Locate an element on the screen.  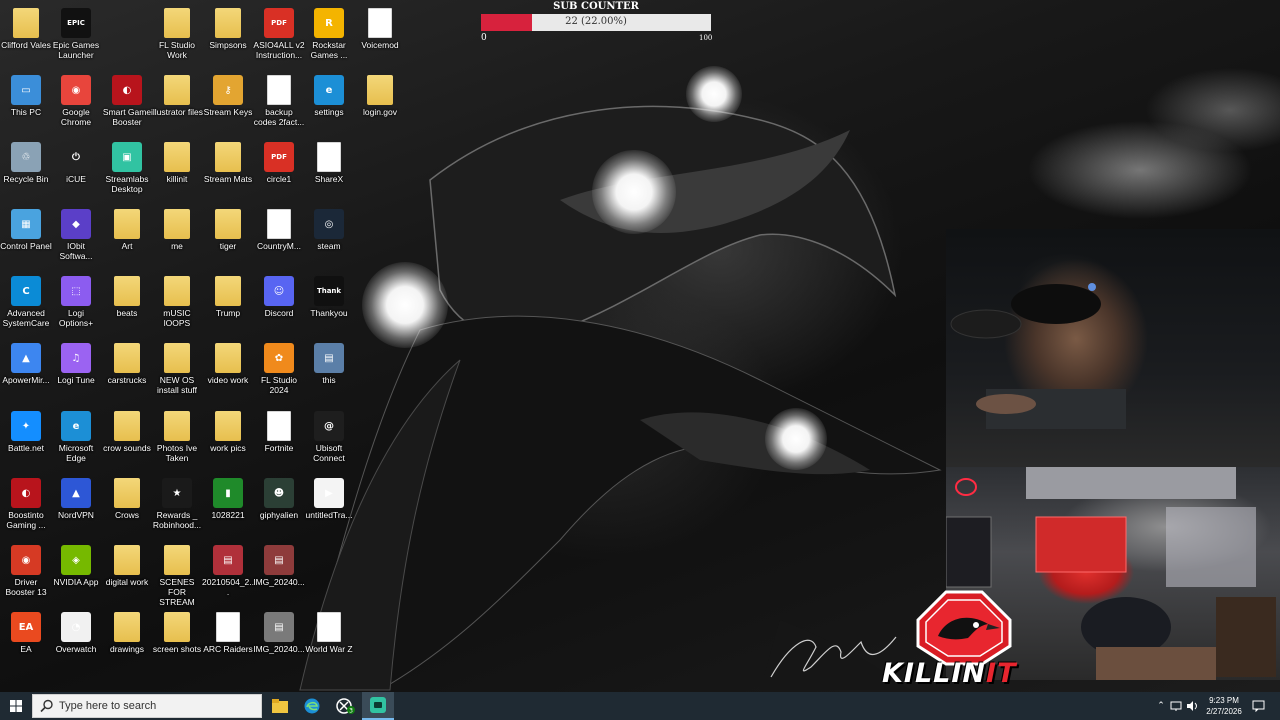
desktop-icon-label: Control Panel is located at coordinates (26, 246).